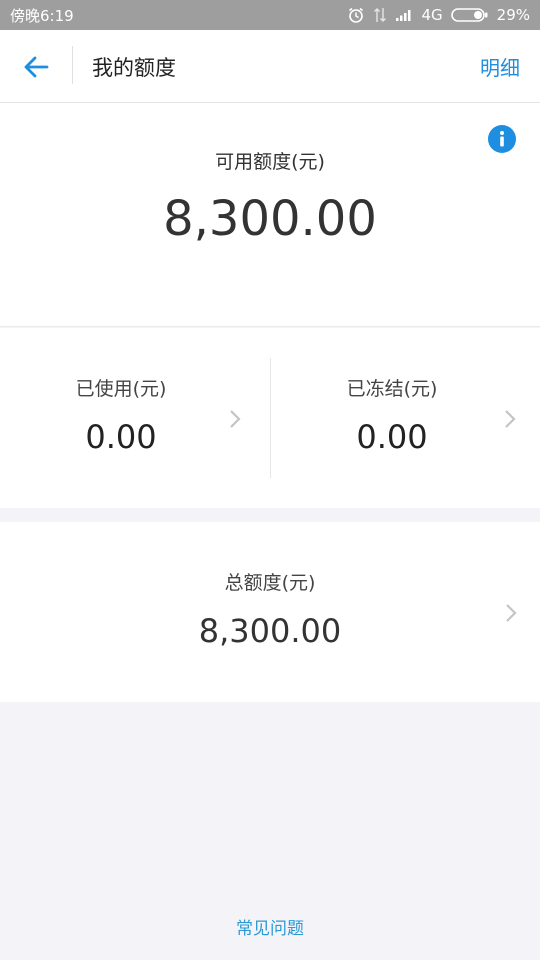  Describe the element at coordinates (469, 15) in the screenshot. I see `battery-icon` at that location.